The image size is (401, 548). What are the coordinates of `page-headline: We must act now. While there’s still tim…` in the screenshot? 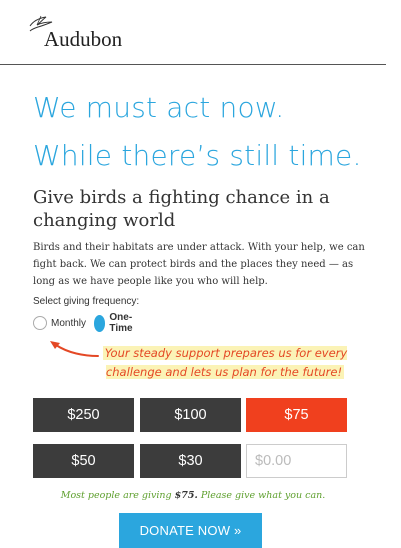 It's located at (197, 131).